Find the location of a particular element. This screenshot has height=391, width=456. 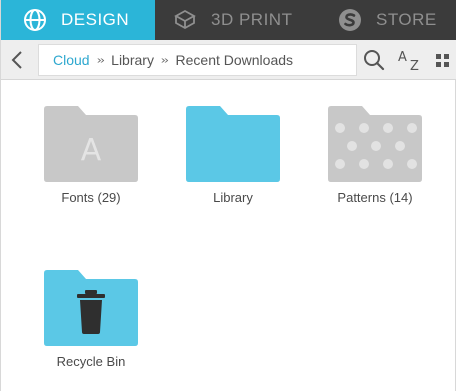

tab-design: DESIGN is located at coordinates (78, 20).